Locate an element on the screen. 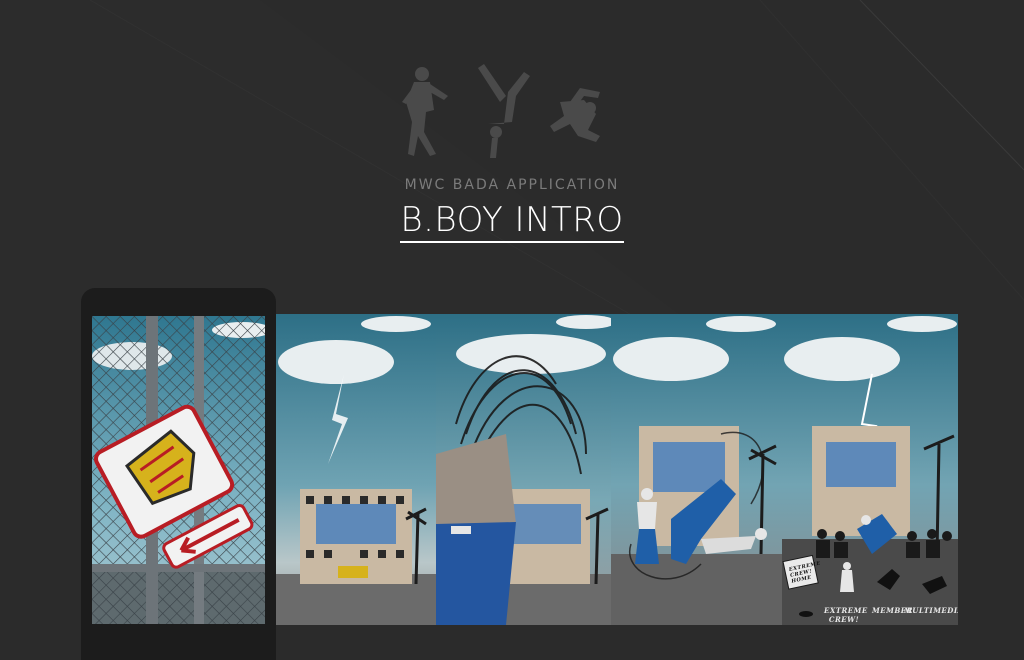 This screenshot has height=660, width=1024. phone-frame is located at coordinates (178, 474).